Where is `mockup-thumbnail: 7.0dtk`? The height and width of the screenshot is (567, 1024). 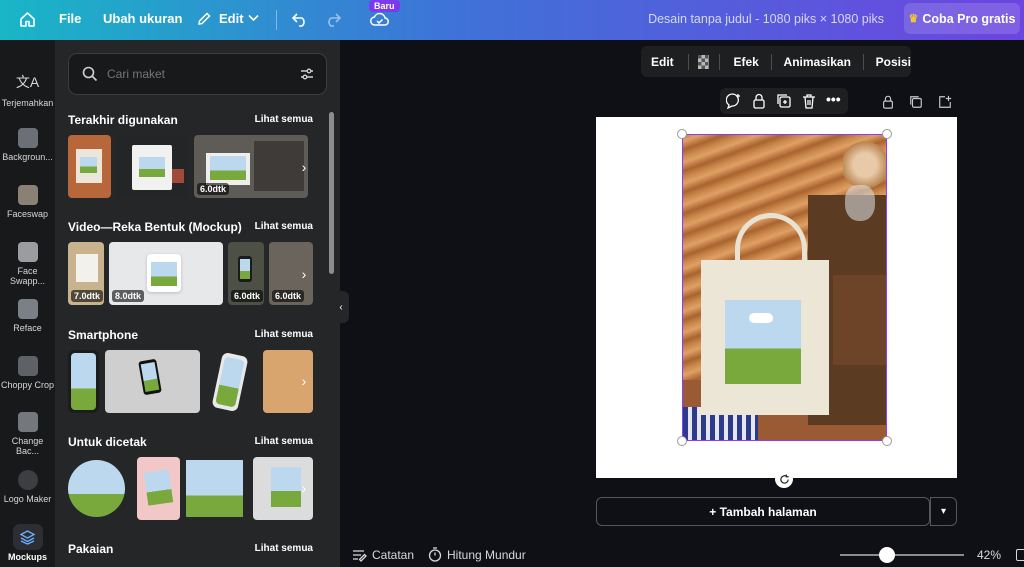 mockup-thumbnail: 7.0dtk is located at coordinates (86, 273).